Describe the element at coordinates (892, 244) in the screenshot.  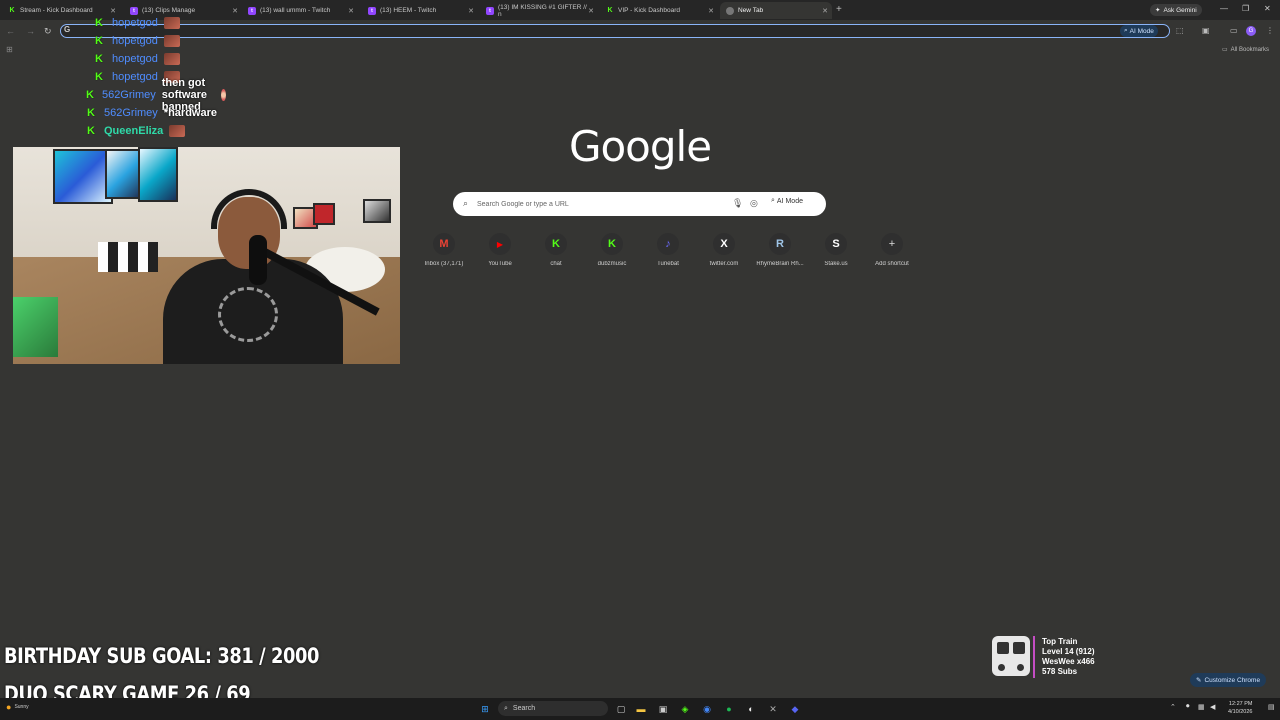
I see `plus-icon: +` at that location.